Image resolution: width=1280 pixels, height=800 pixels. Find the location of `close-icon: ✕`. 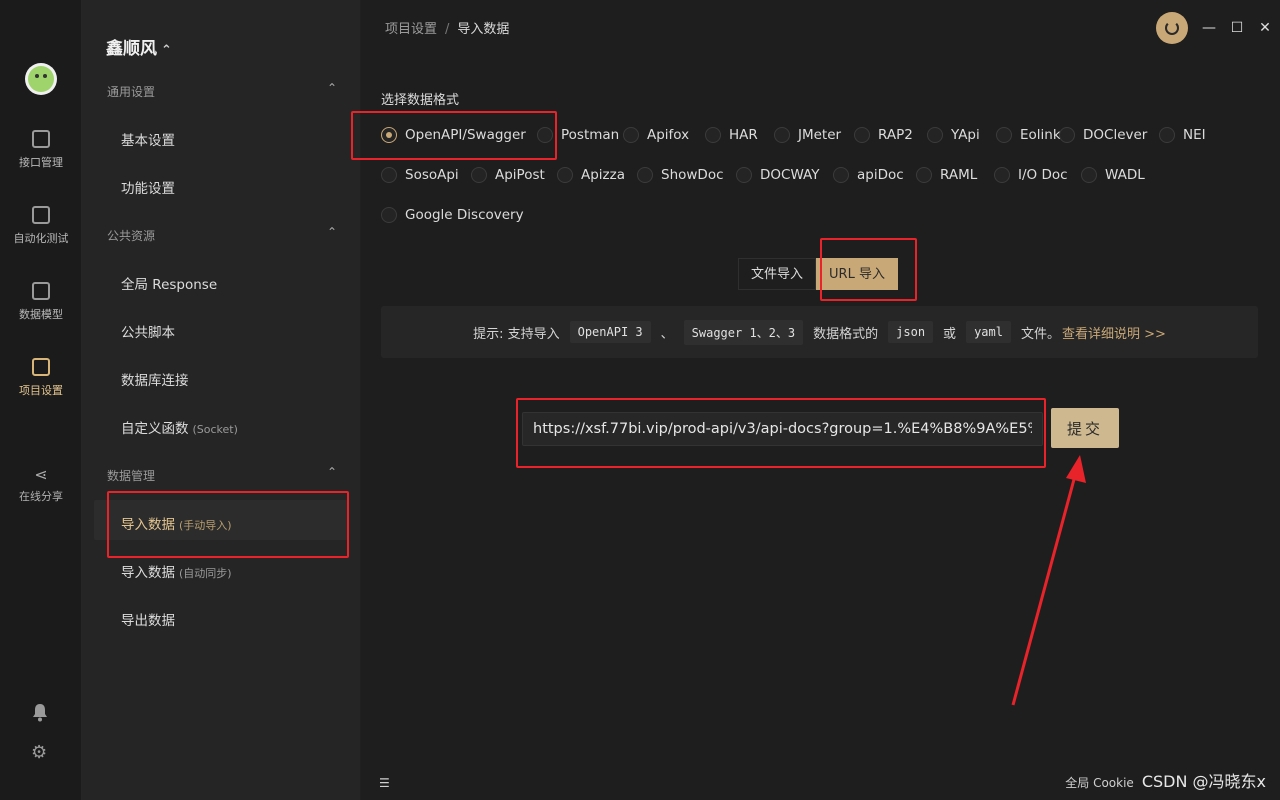

close-icon: ✕ is located at coordinates (1265, 28).